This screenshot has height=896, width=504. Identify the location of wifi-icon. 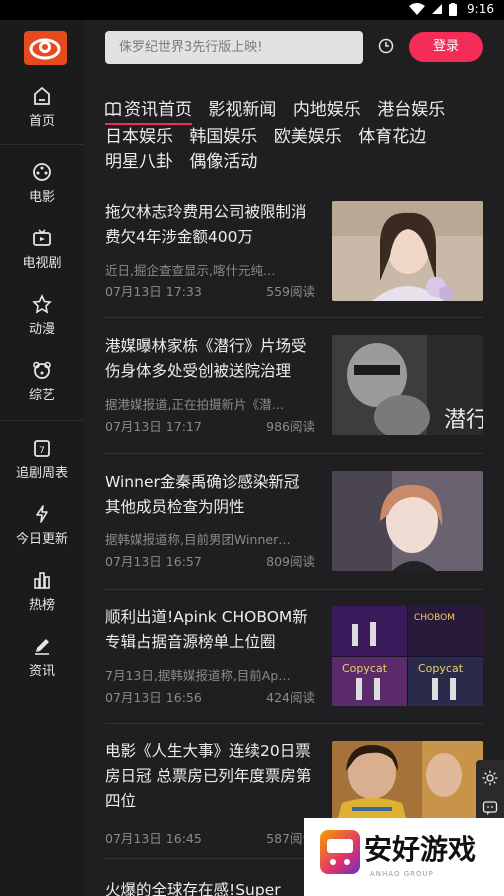
(417, 9).